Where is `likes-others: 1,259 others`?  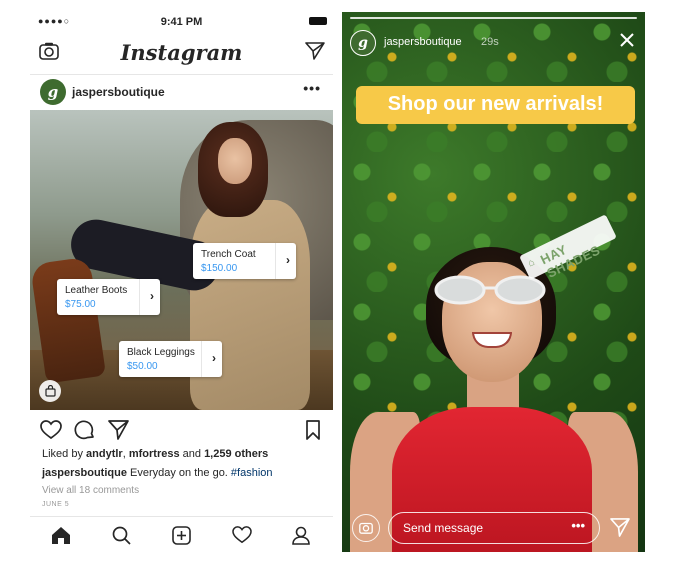 likes-others: 1,259 others is located at coordinates (236, 454).